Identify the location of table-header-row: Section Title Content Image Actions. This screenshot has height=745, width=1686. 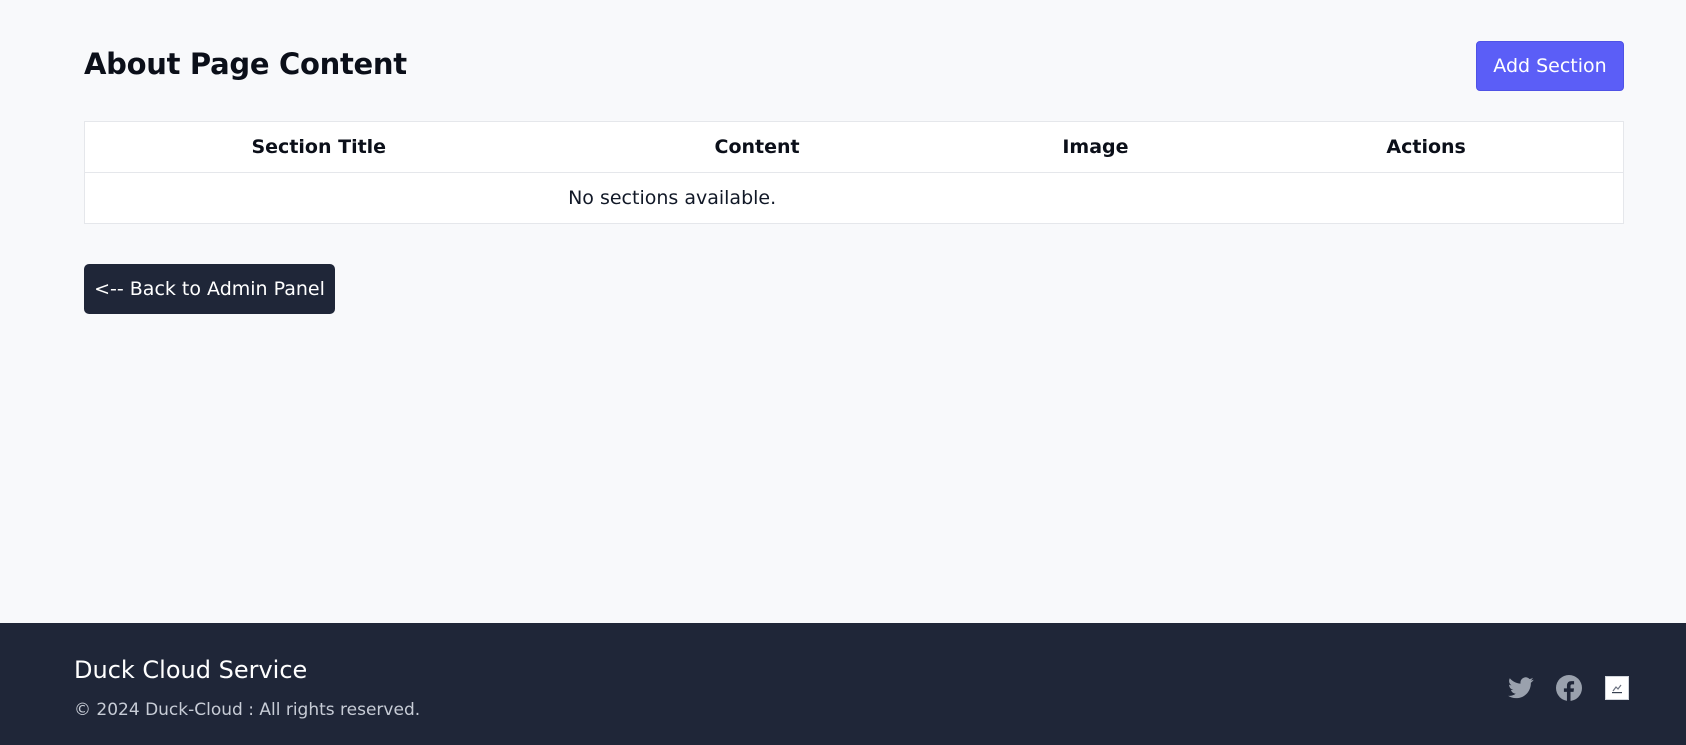
(854, 147).